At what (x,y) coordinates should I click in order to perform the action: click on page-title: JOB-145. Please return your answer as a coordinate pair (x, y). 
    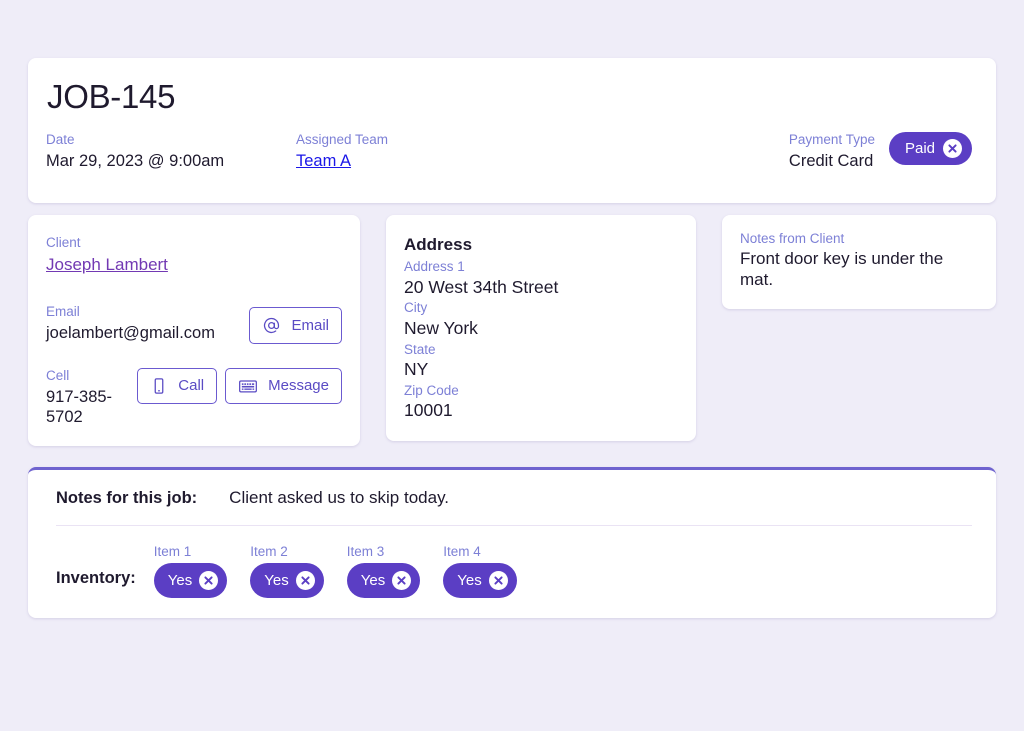
    Looking at the image, I should click on (111, 96).